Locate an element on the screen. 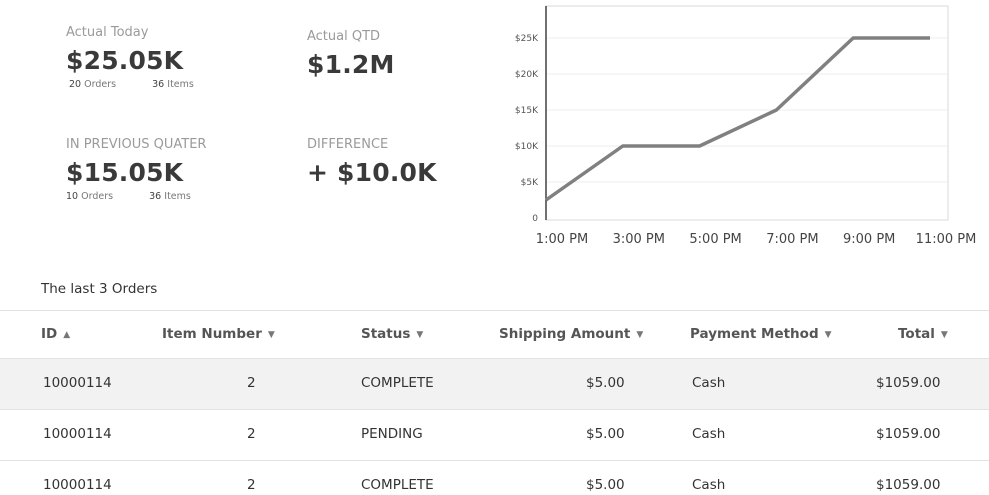 The height and width of the screenshot is (495, 989). column-header-id: ID ▲ is located at coordinates (55, 334).